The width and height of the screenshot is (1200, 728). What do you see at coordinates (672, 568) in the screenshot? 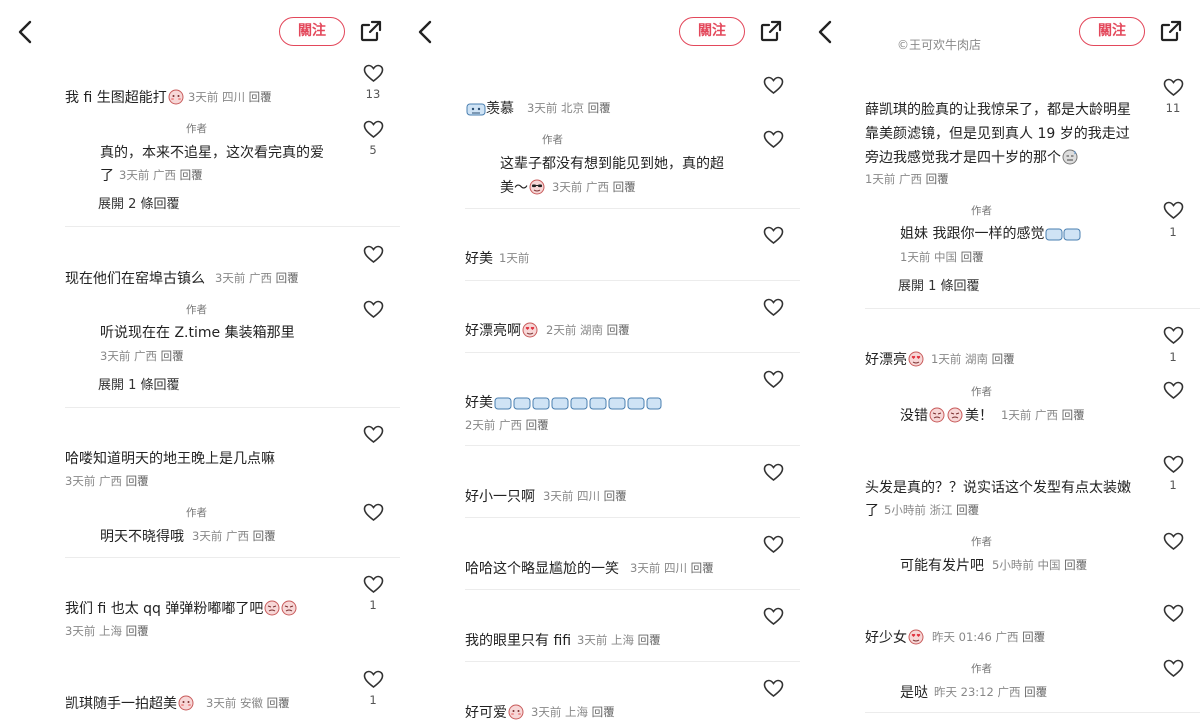
I see `comment-meta: 3天前 四川 回覆` at bounding box center [672, 568].